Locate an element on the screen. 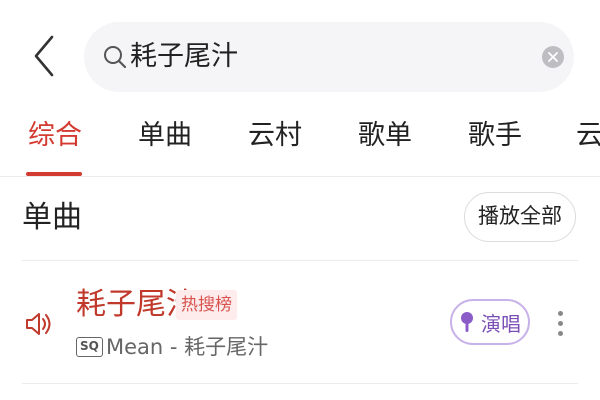 The height and width of the screenshot is (400, 600). clear-button is located at coordinates (553, 57).